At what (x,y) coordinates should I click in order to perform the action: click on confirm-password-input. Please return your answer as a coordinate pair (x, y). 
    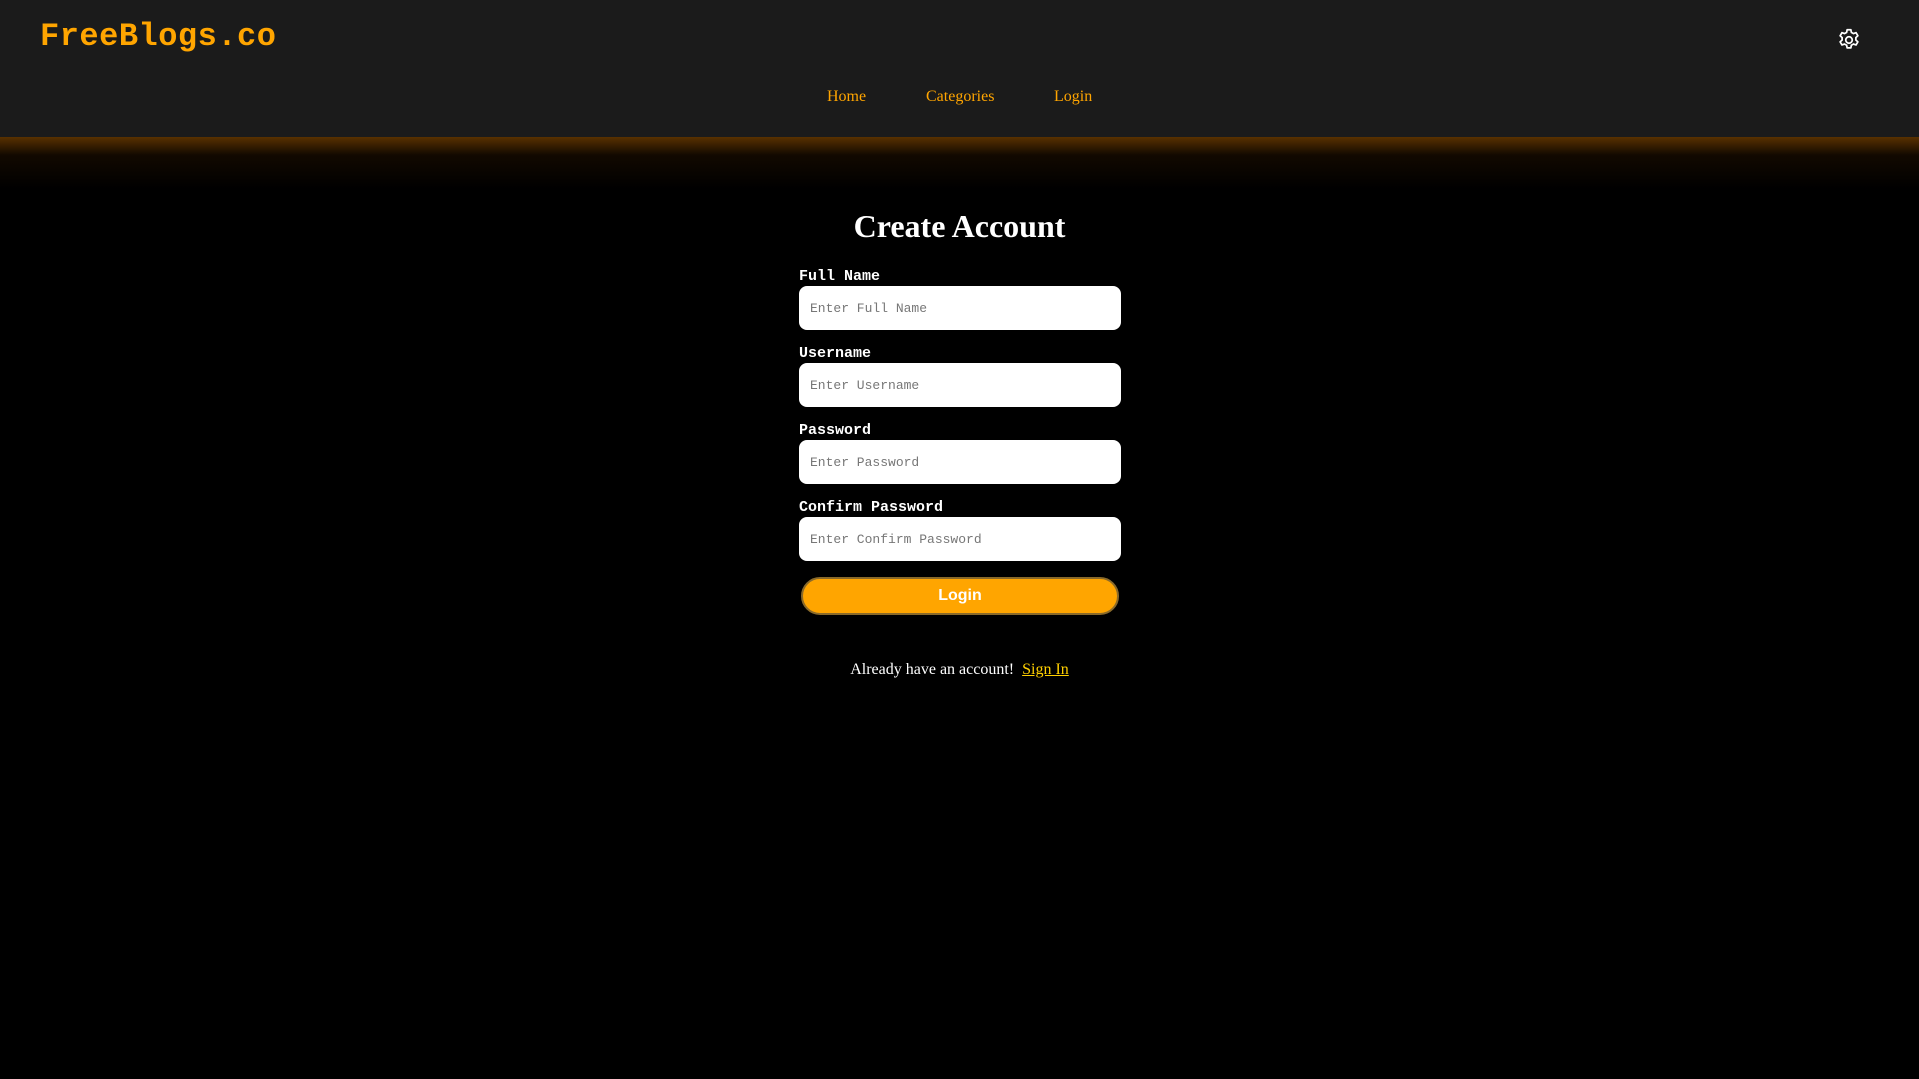
    Looking at the image, I should click on (960, 539).